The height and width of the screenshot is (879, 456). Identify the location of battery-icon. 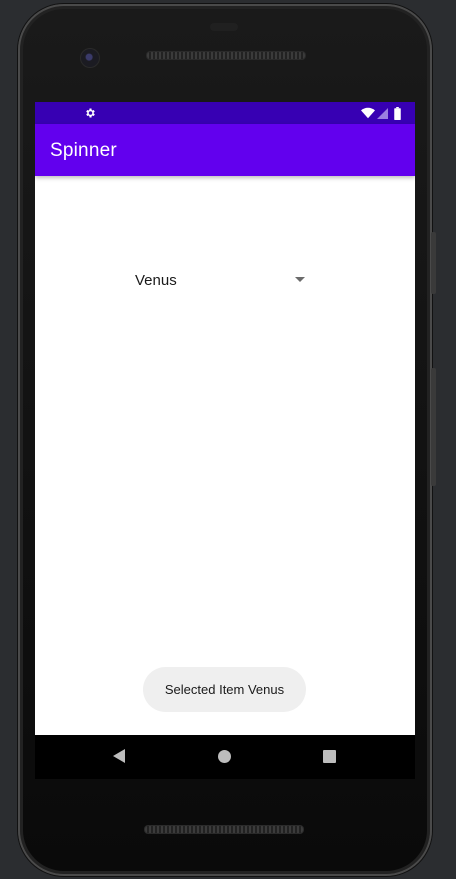
(397, 113).